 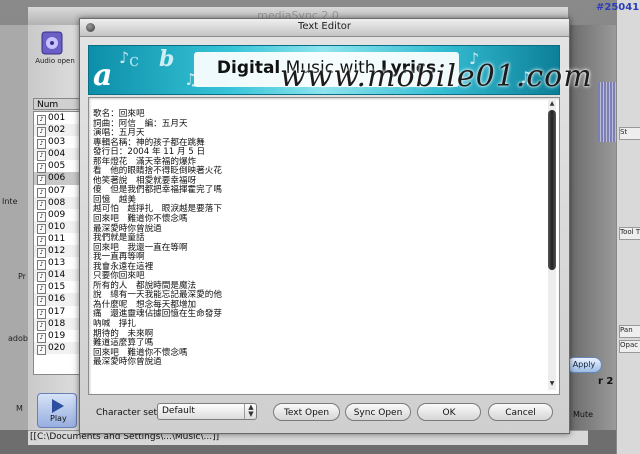 I want to click on track-list-item: ♪ 013, so click(x=58, y=264).